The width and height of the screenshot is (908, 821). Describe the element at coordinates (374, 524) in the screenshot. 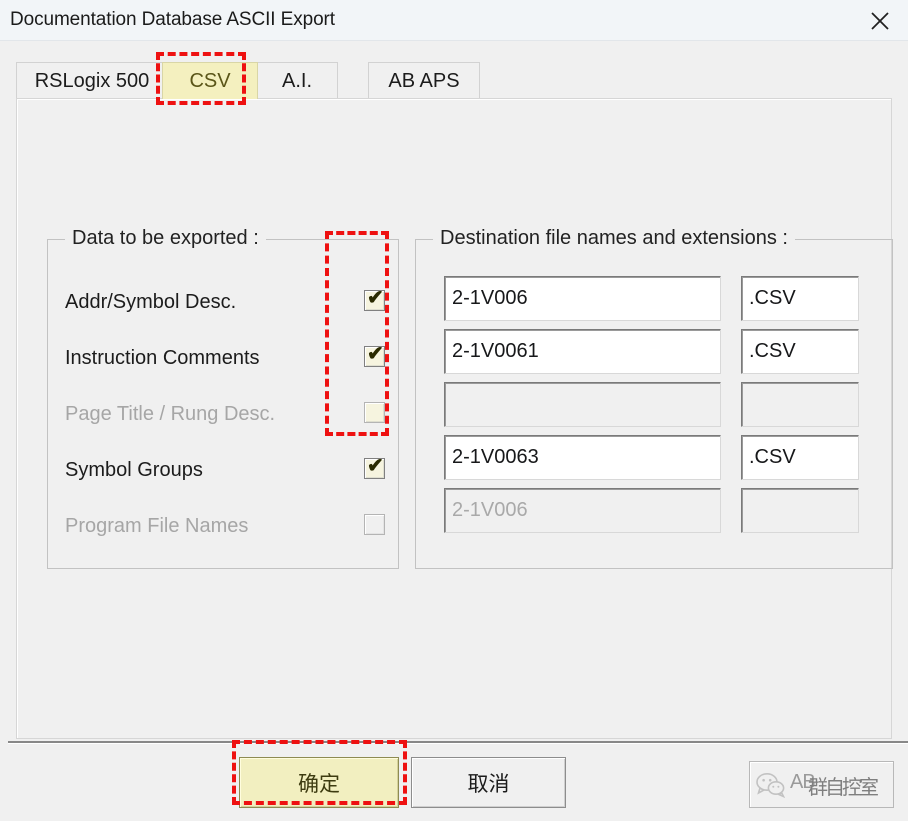

I see `checkbox-program-file-names` at that location.